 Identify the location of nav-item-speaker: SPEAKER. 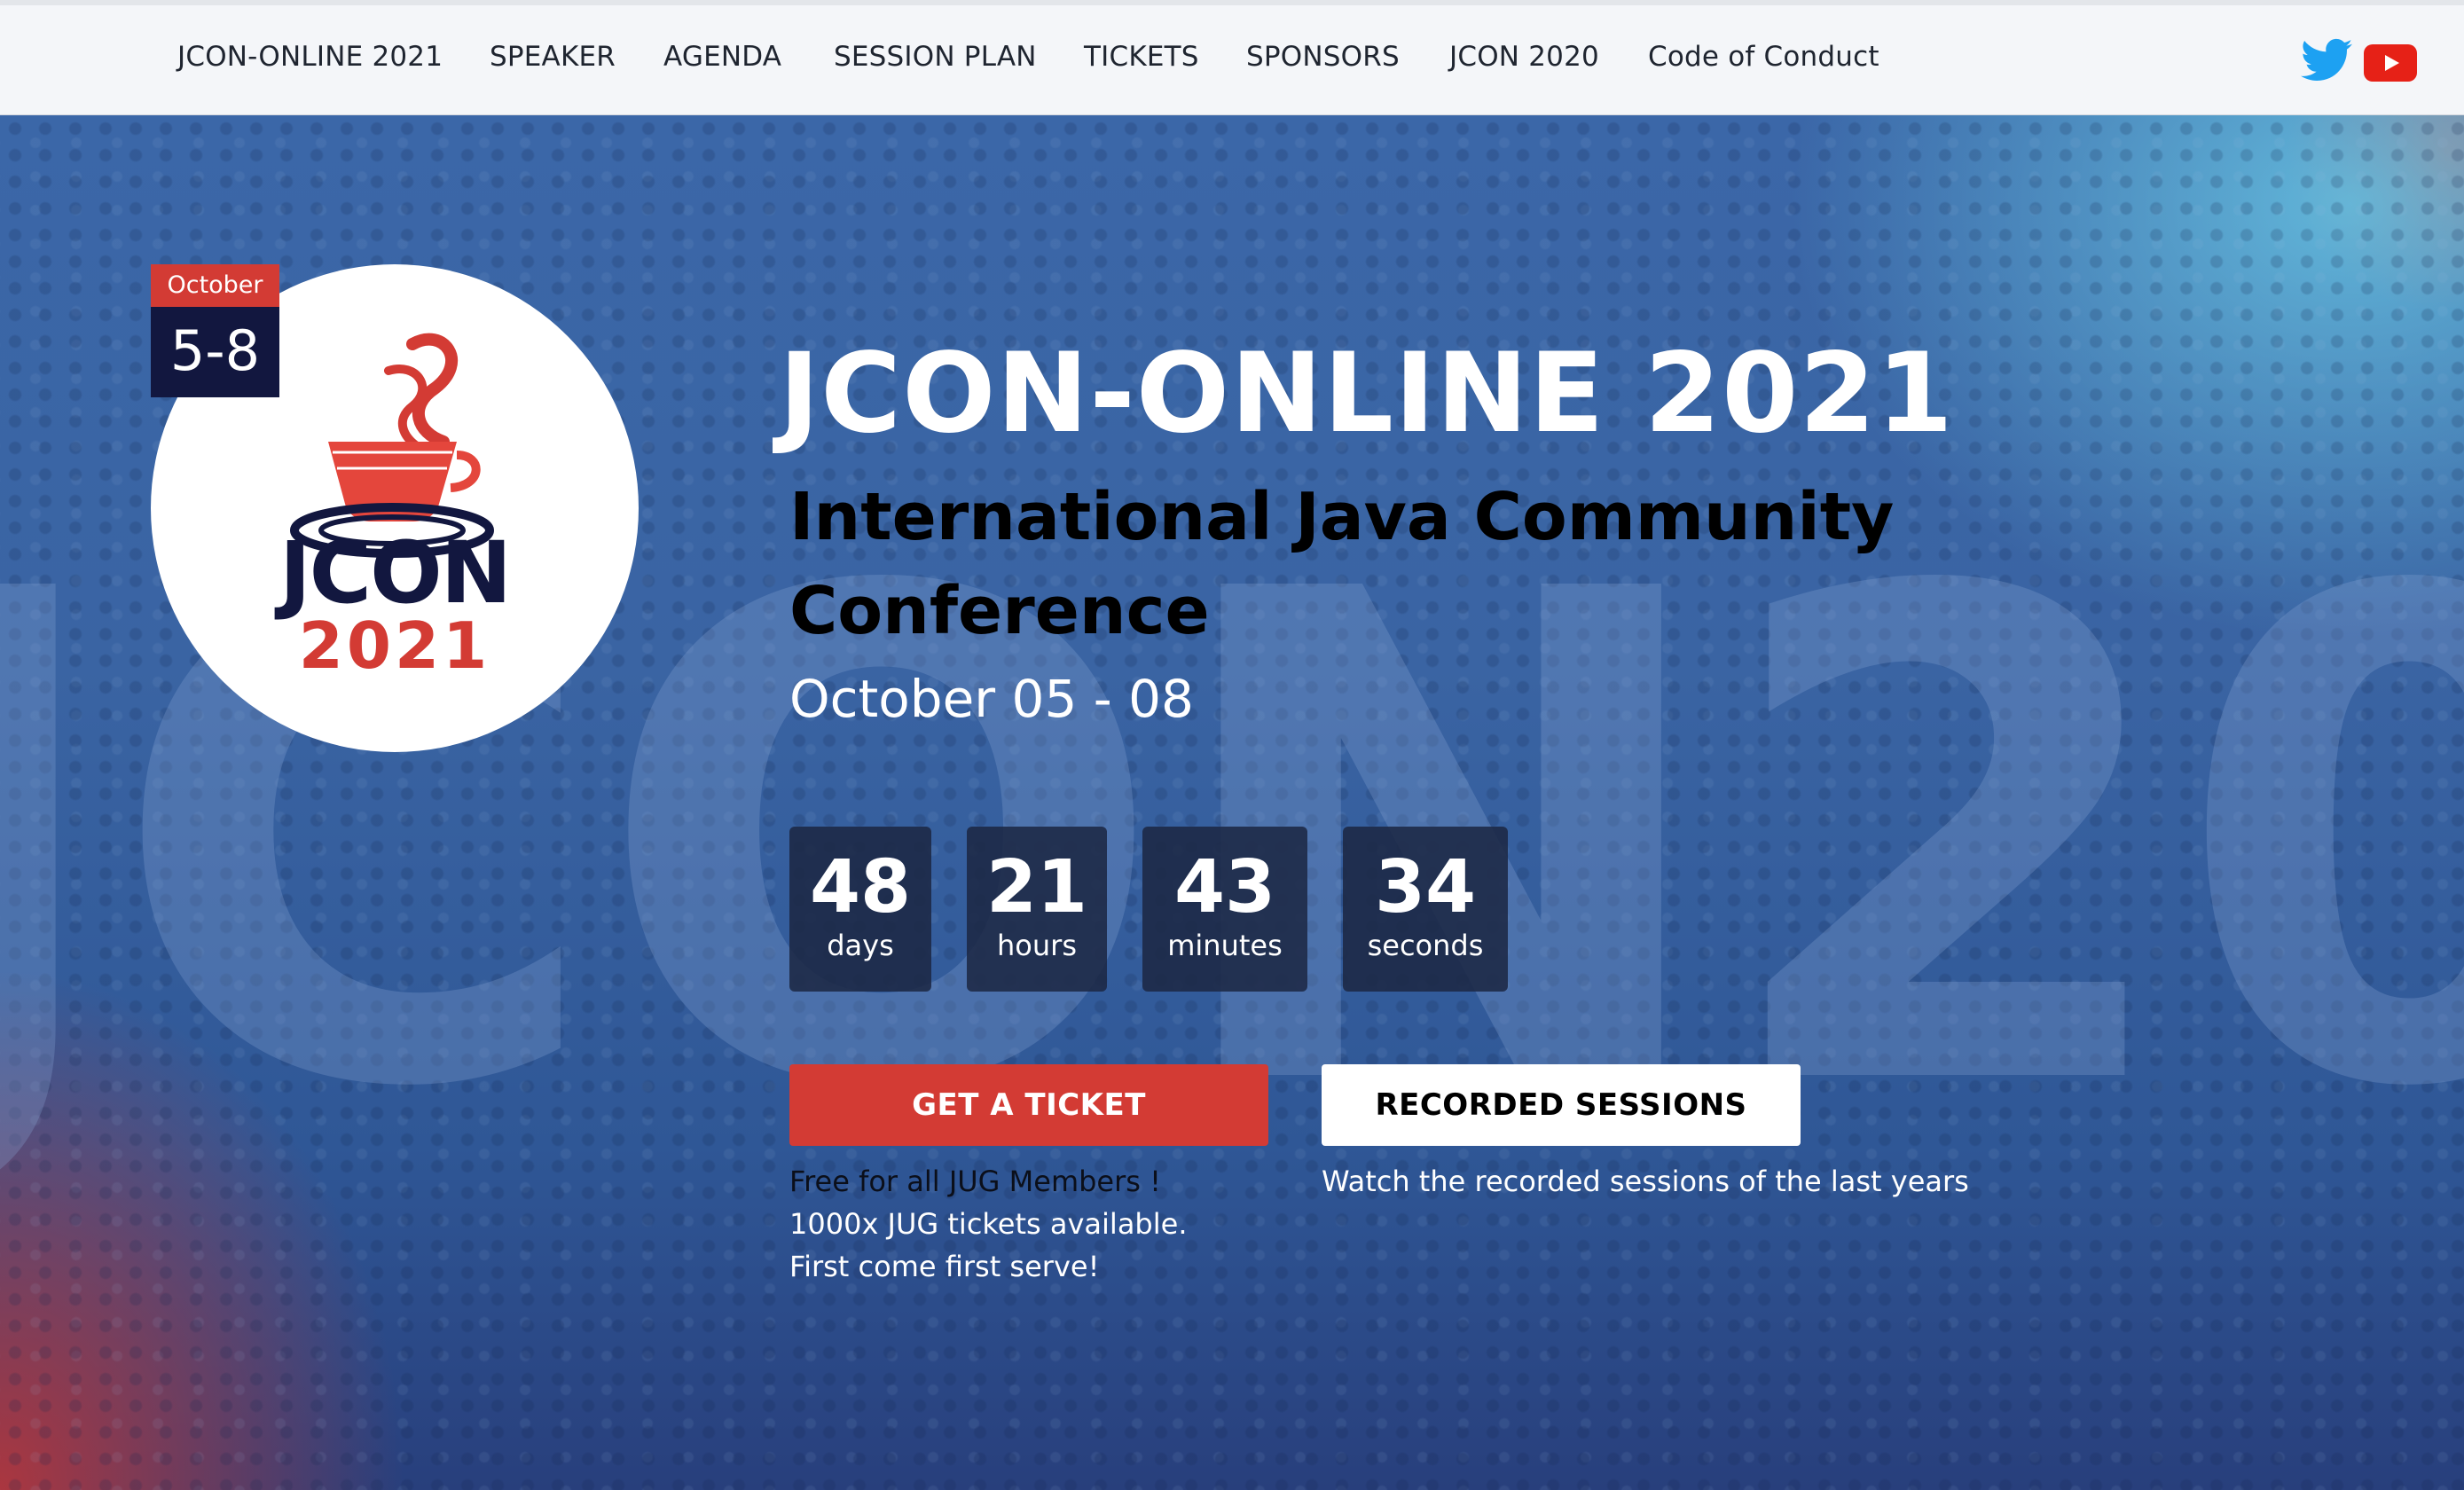
(553, 57).